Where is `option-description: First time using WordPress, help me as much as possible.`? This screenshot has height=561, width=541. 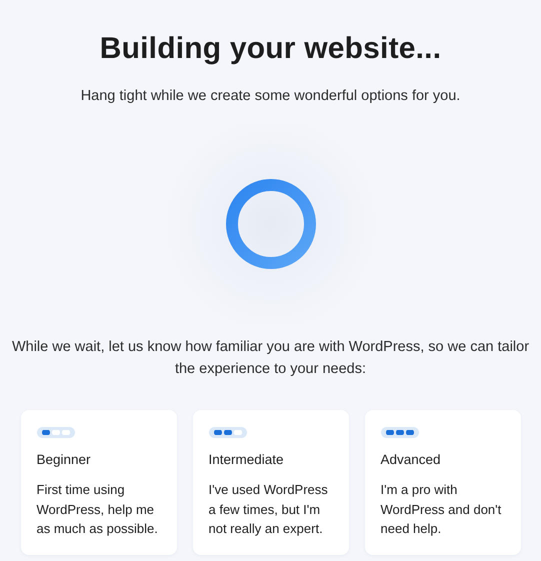
option-description: First time using WordPress, help me as much as possible. is located at coordinates (97, 509).